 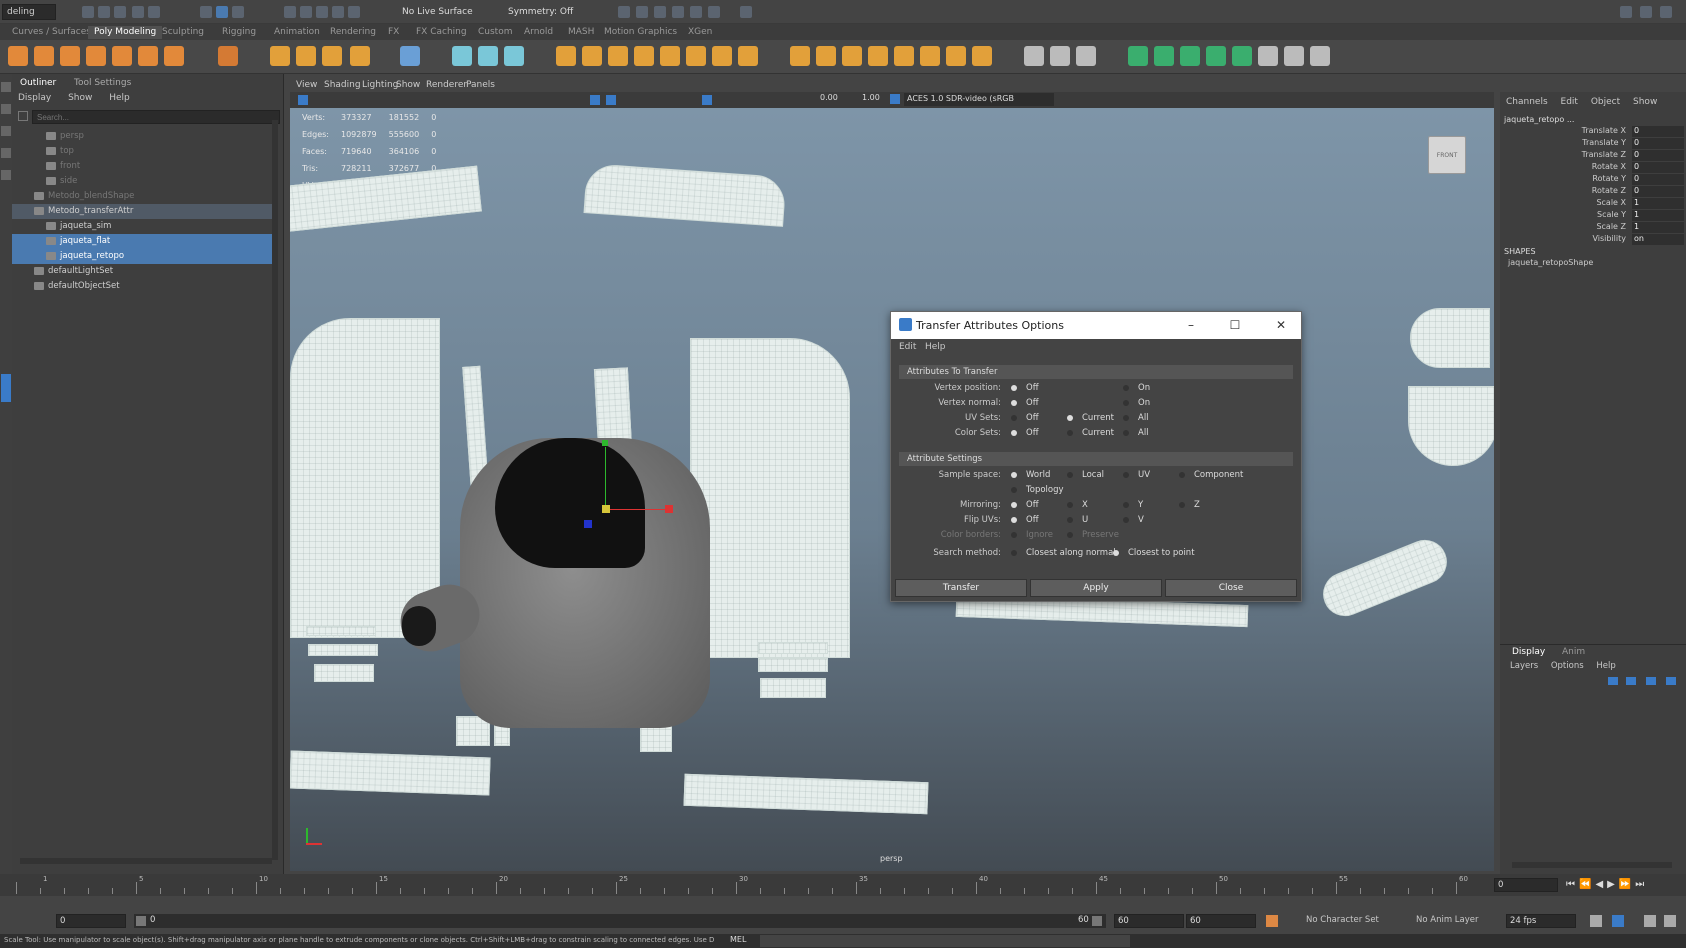 What do you see at coordinates (148, 56) in the screenshot?
I see `poly-plane-icon` at bounding box center [148, 56].